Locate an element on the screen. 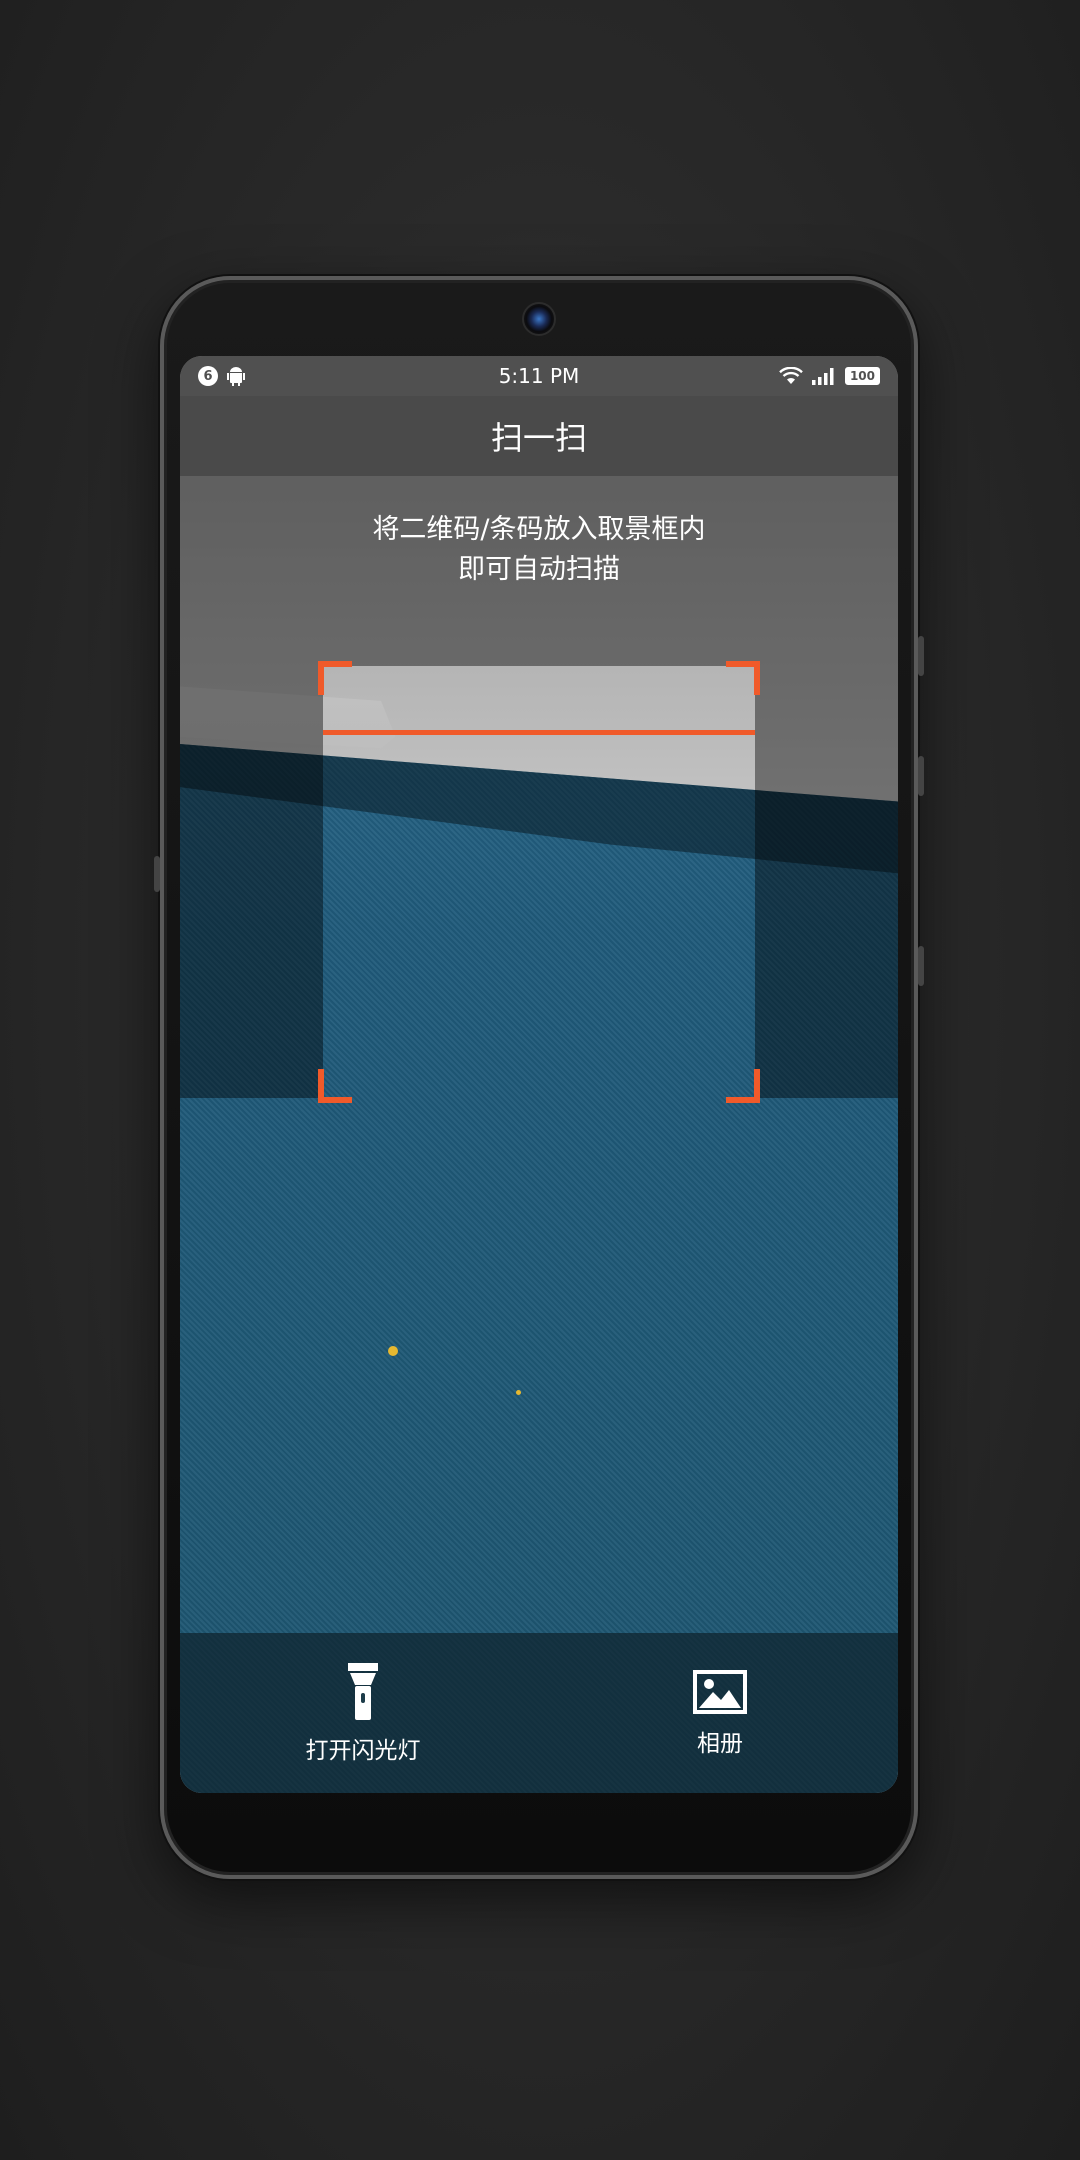  scan-hint-line2: 即可自动扫描 is located at coordinates (539, 569).